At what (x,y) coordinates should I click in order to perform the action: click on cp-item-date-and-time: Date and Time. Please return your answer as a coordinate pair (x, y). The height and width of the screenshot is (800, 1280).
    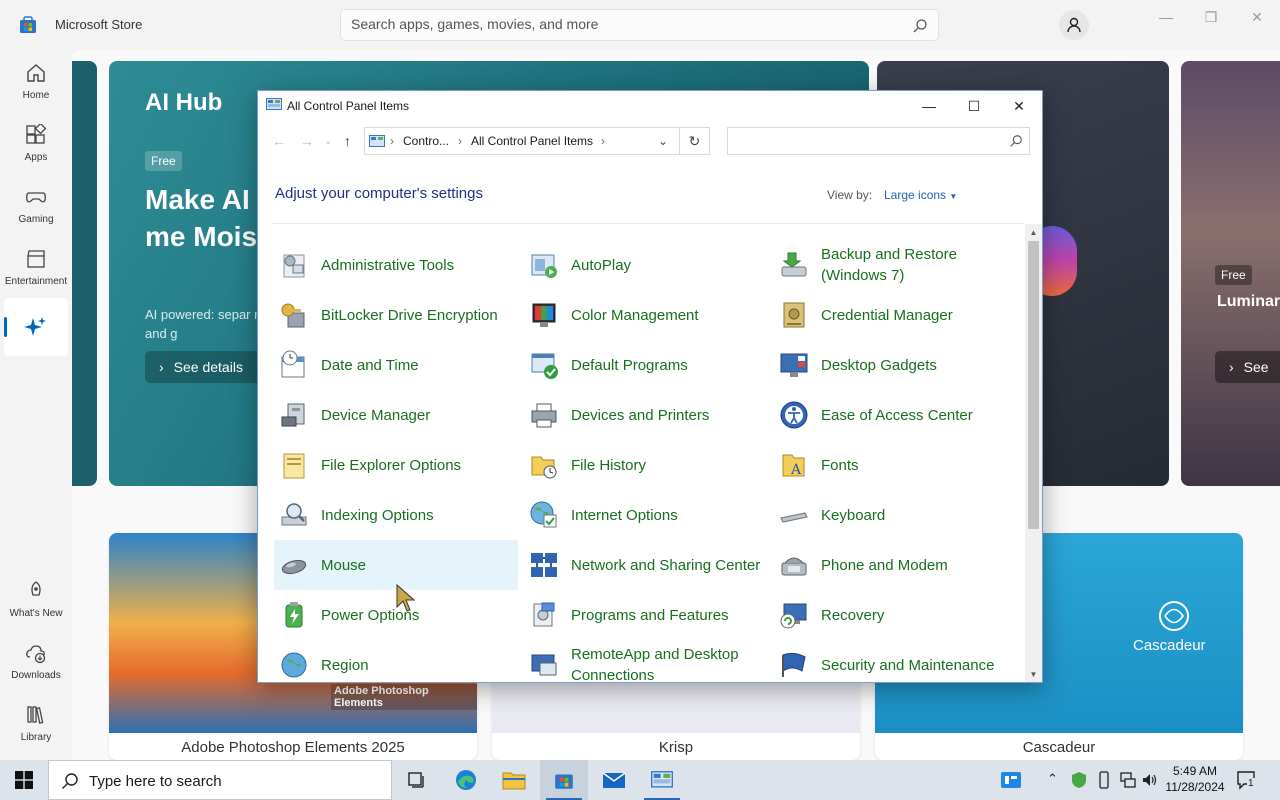
    Looking at the image, I should click on (396, 365).